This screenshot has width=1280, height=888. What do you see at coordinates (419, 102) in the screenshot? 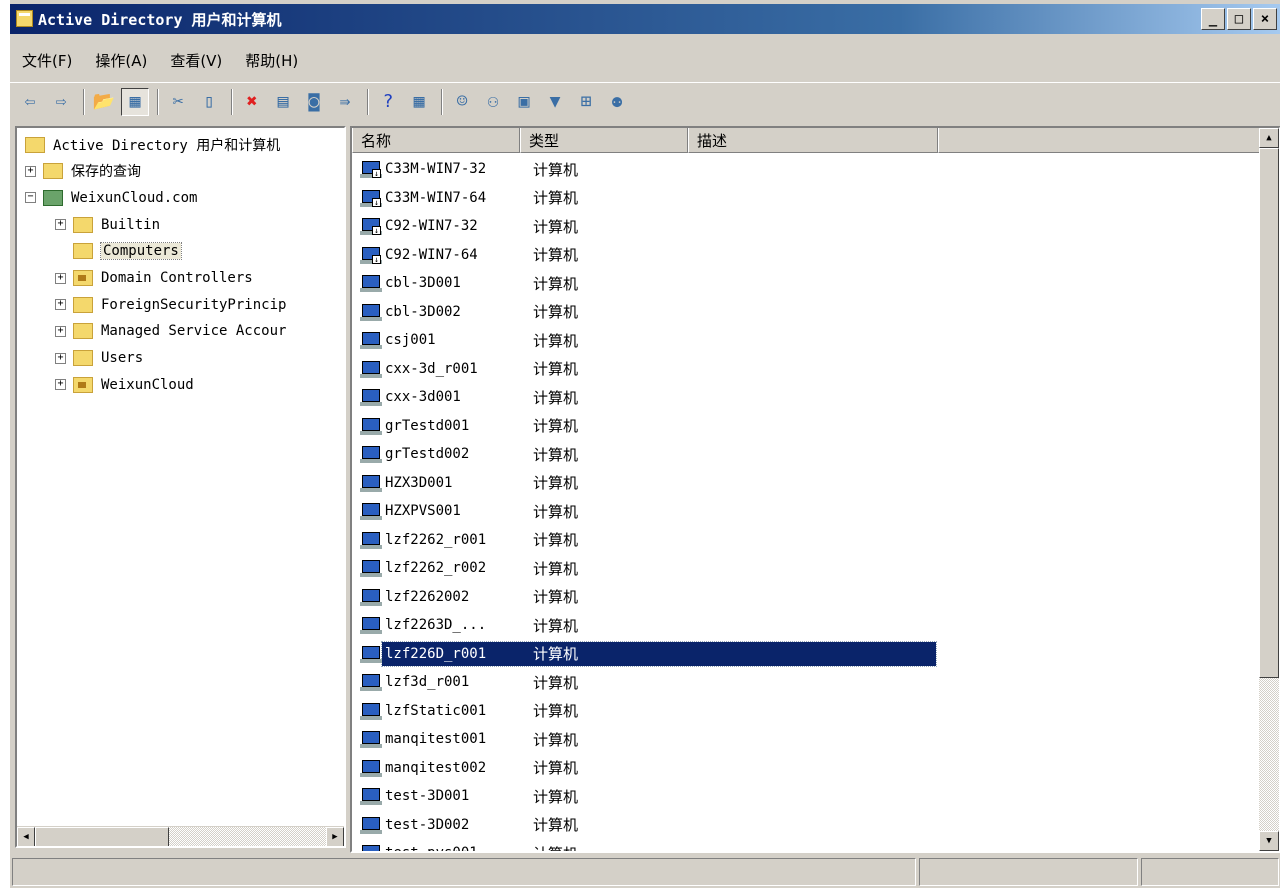
I see `console-view-button: ▦` at bounding box center [419, 102].